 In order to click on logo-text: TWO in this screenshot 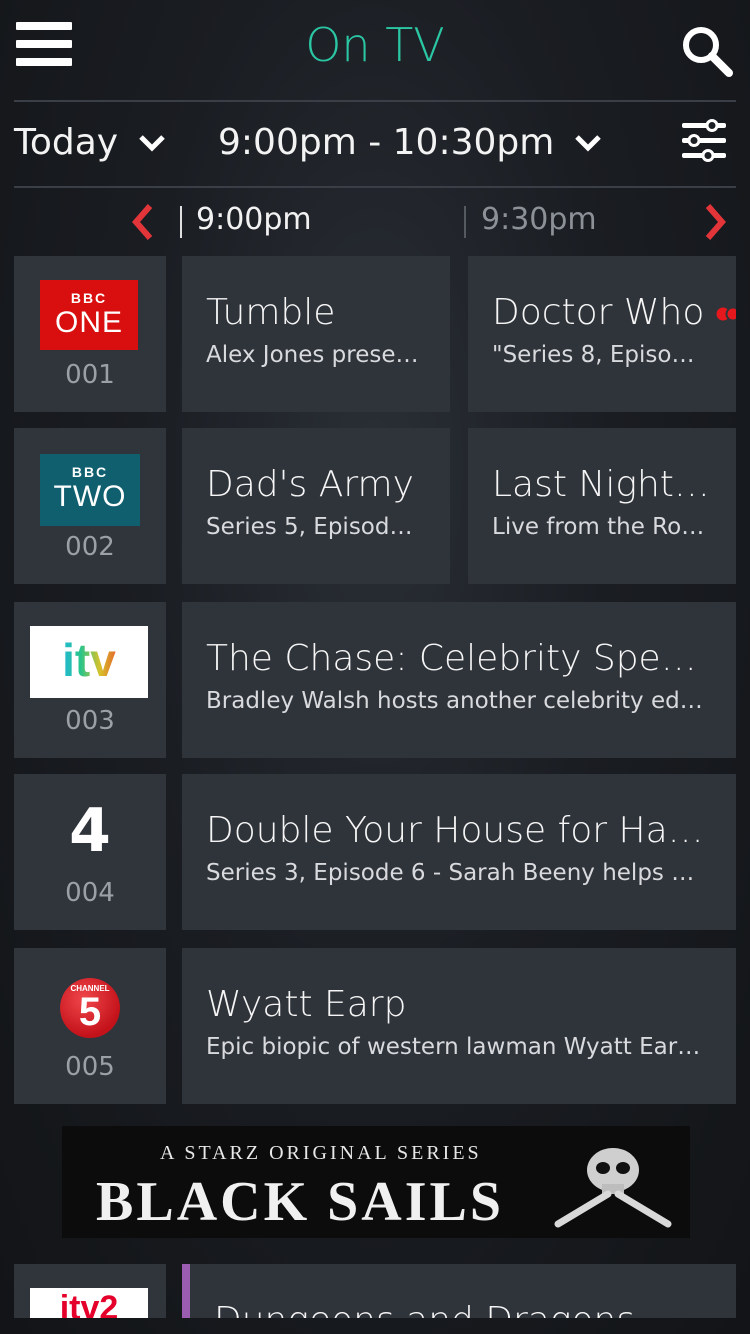, I will do `click(90, 496)`.